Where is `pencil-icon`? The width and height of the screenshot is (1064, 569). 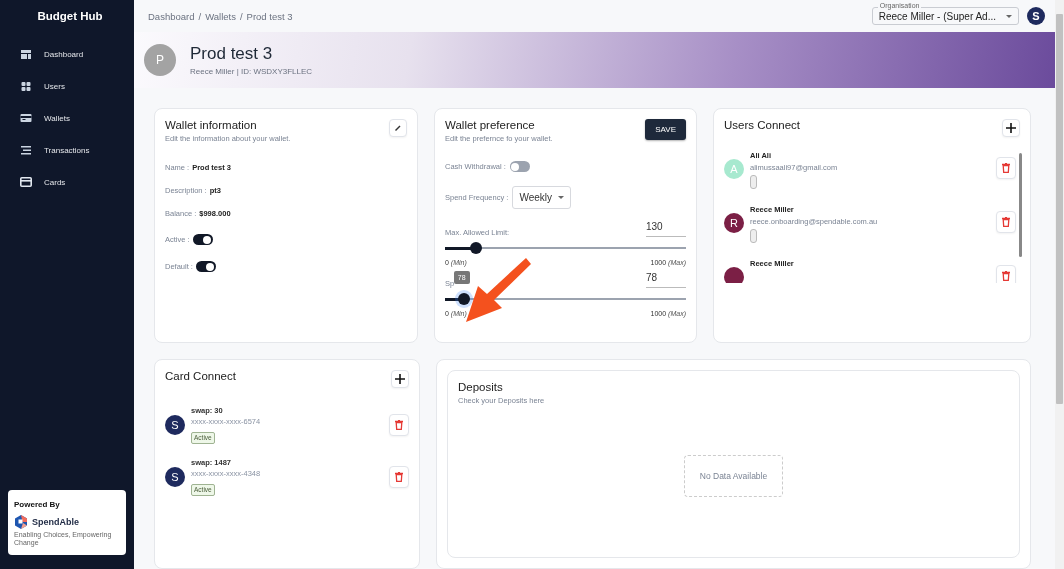
pencil-icon is located at coordinates (398, 128).